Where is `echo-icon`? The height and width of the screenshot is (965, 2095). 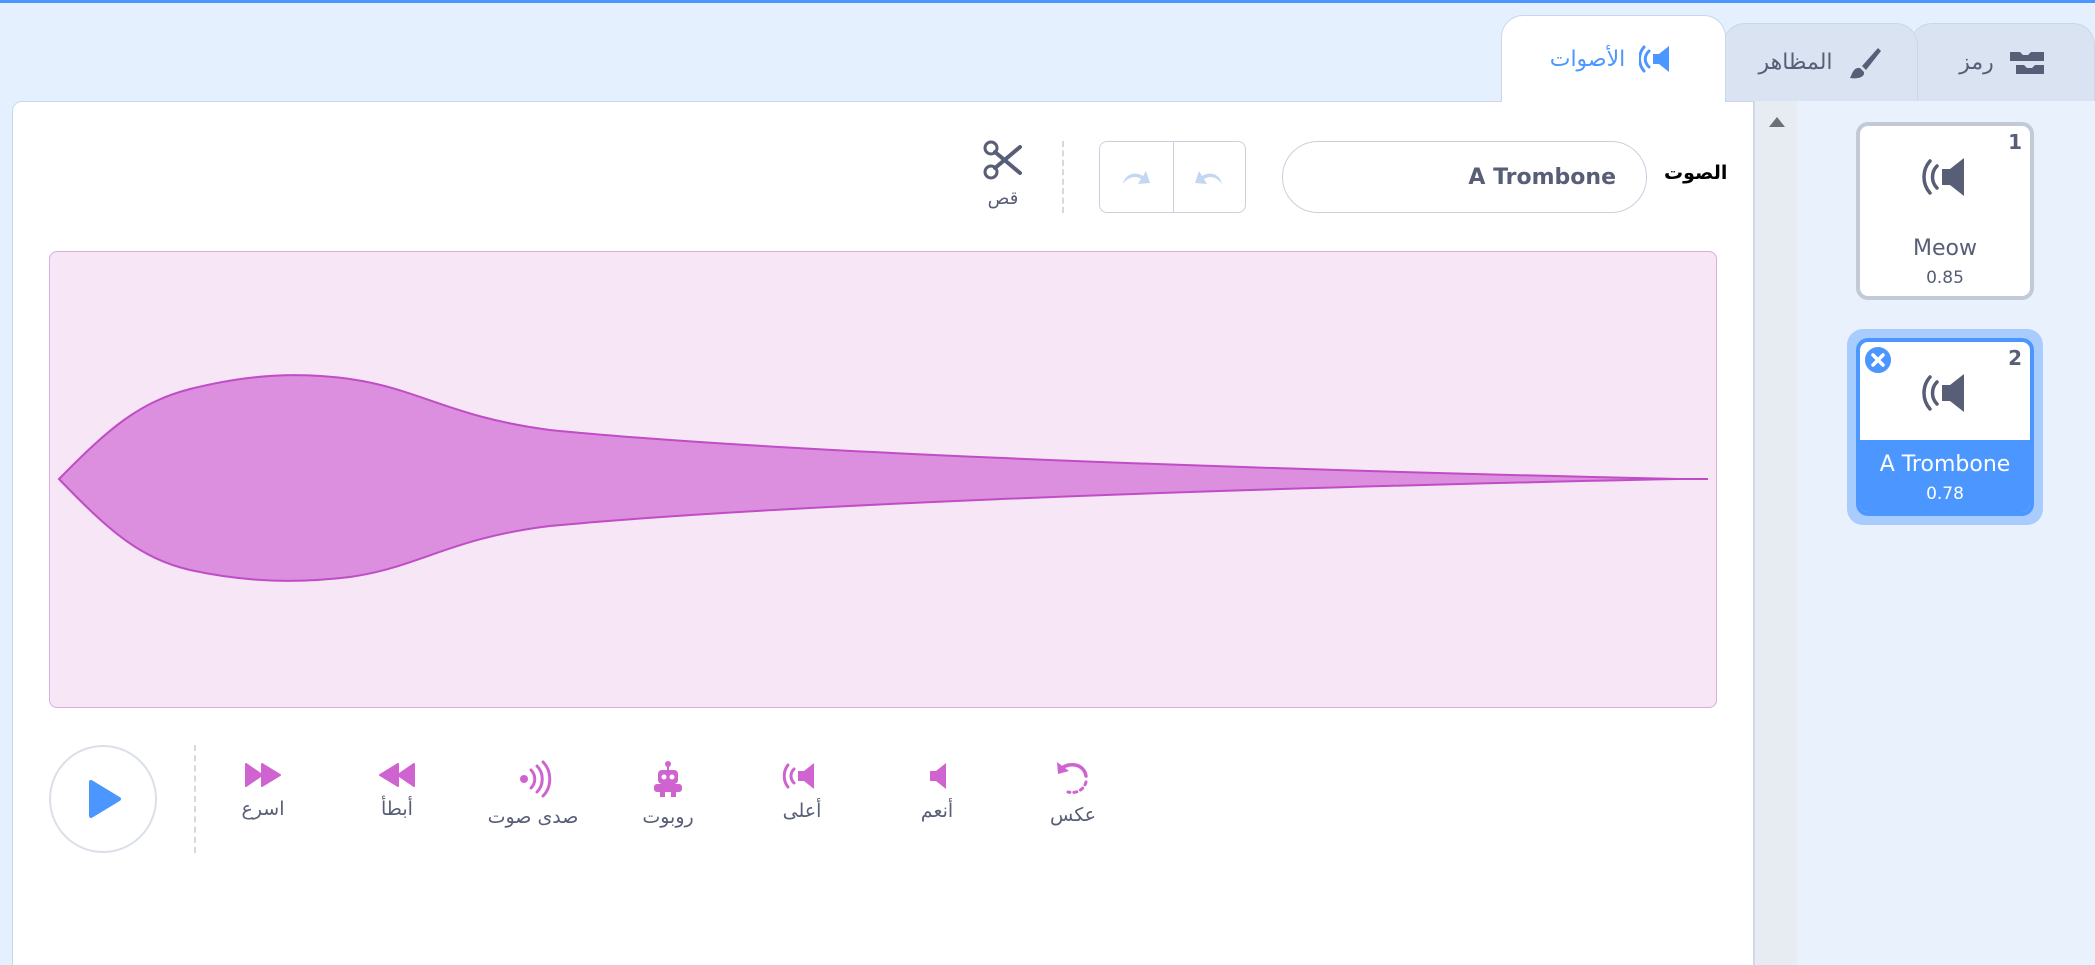
echo-icon is located at coordinates (536, 779).